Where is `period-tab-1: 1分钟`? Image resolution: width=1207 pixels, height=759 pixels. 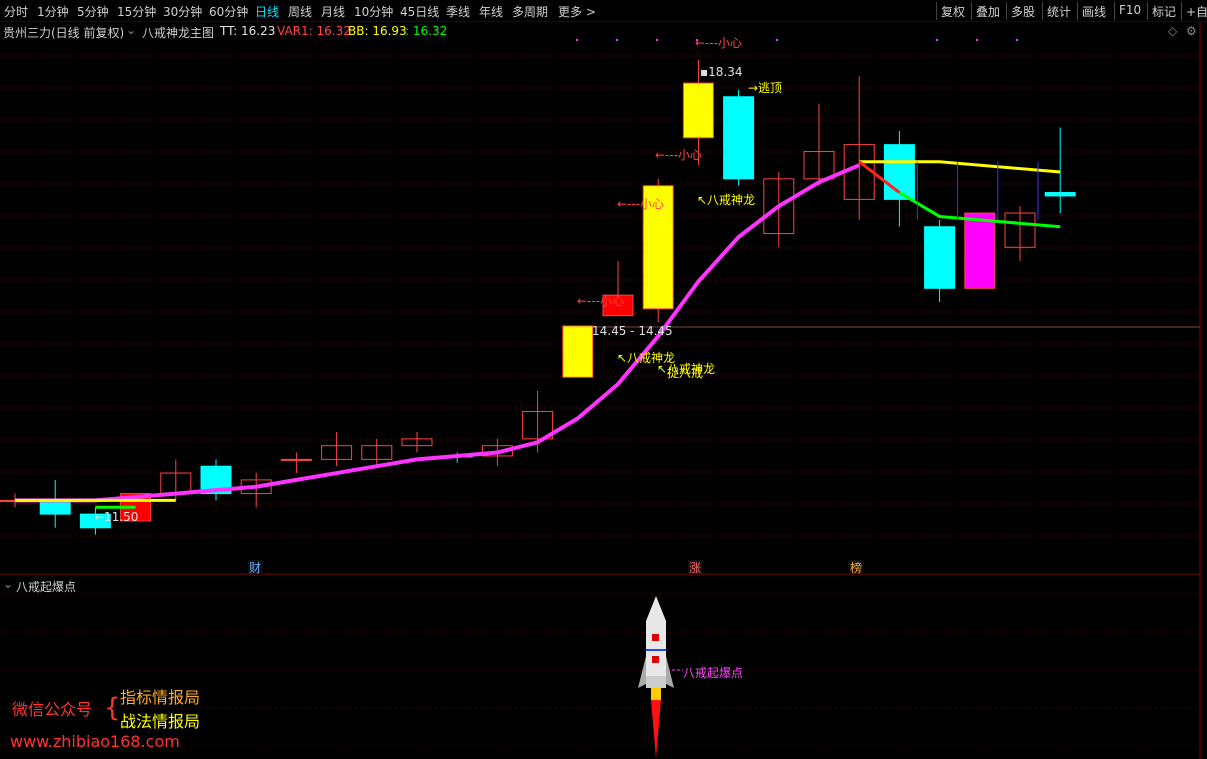 period-tab-1: 1分钟 is located at coordinates (53, 11).